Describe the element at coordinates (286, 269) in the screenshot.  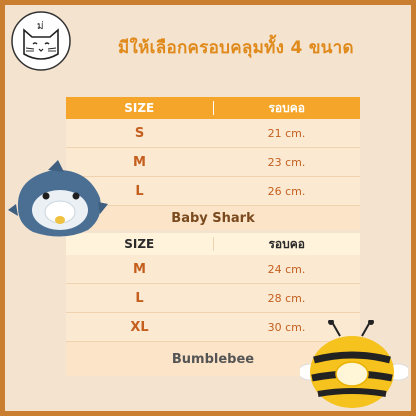
I see `neck-cell: 24 cm.` at that location.